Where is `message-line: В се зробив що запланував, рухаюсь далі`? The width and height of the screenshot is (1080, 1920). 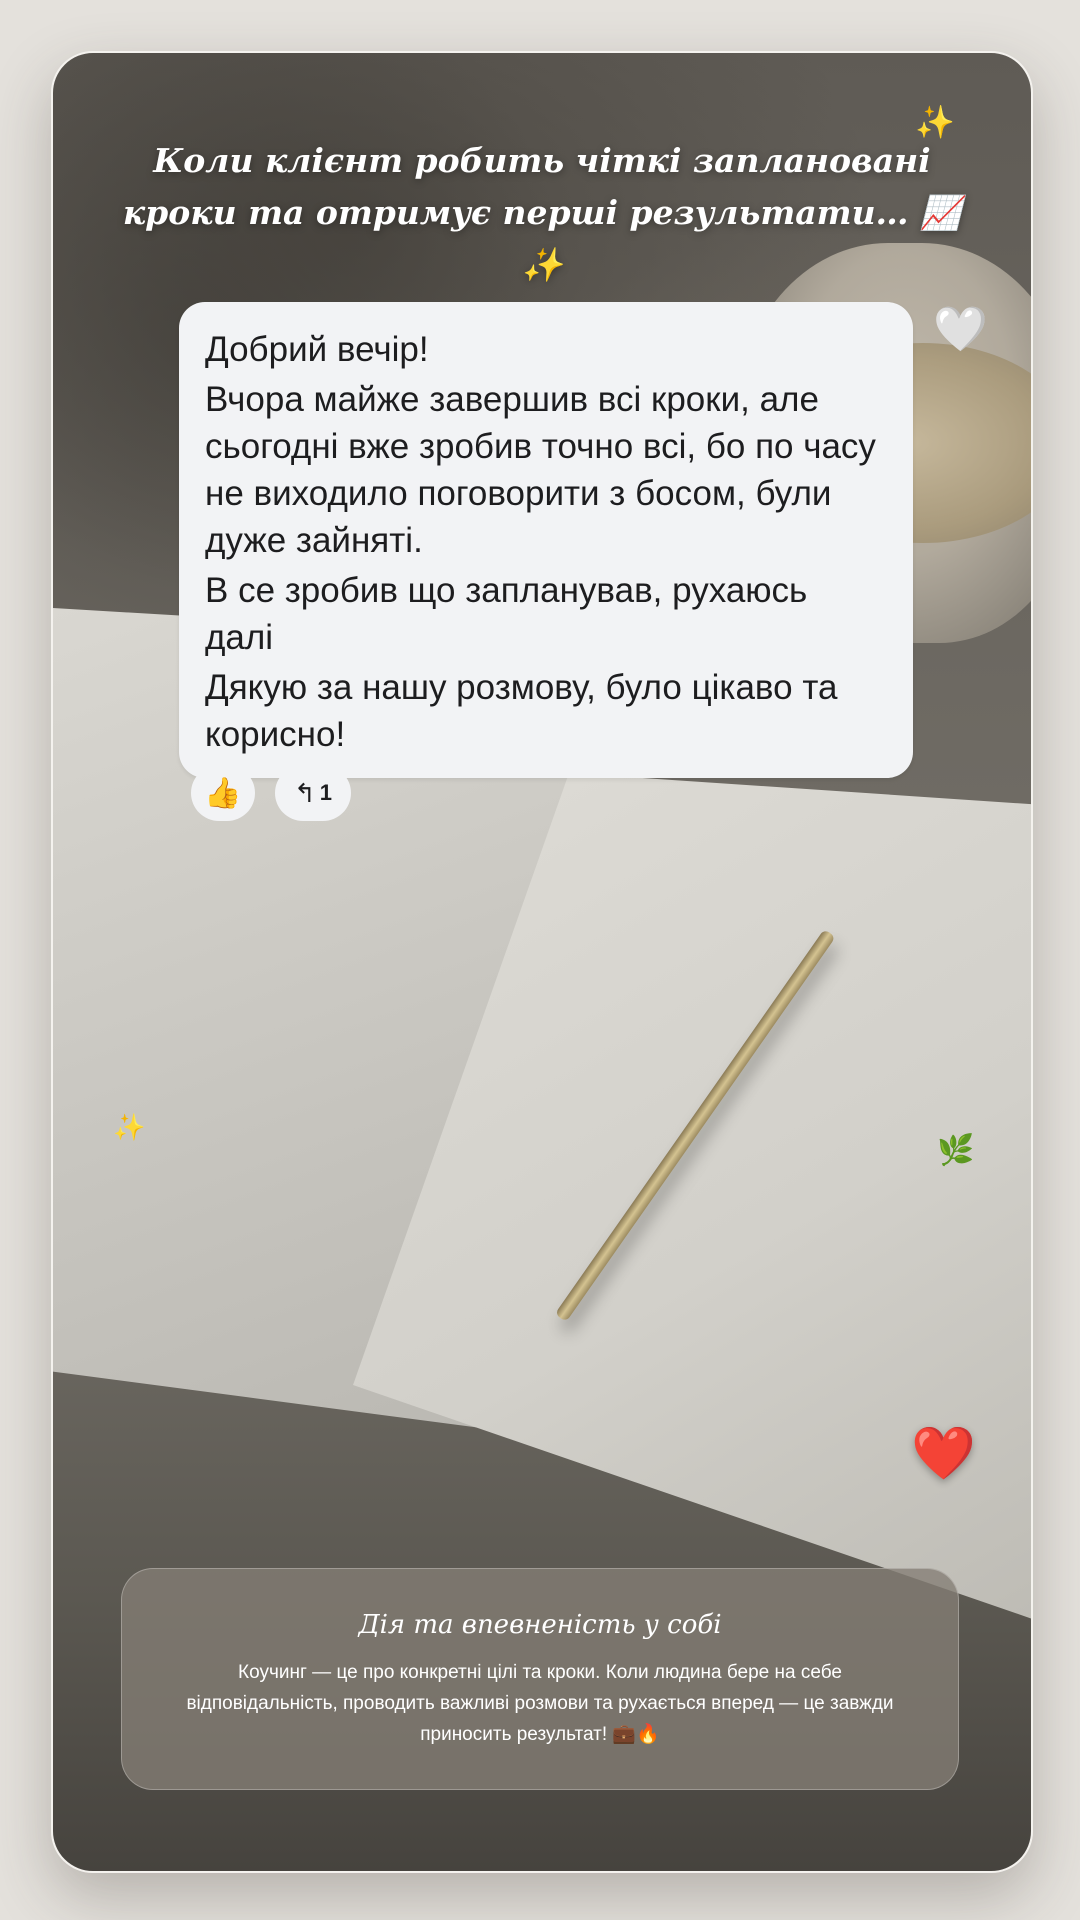
message-line: В се зробив що запланував, рухаюсь далі is located at coordinates (506, 614).